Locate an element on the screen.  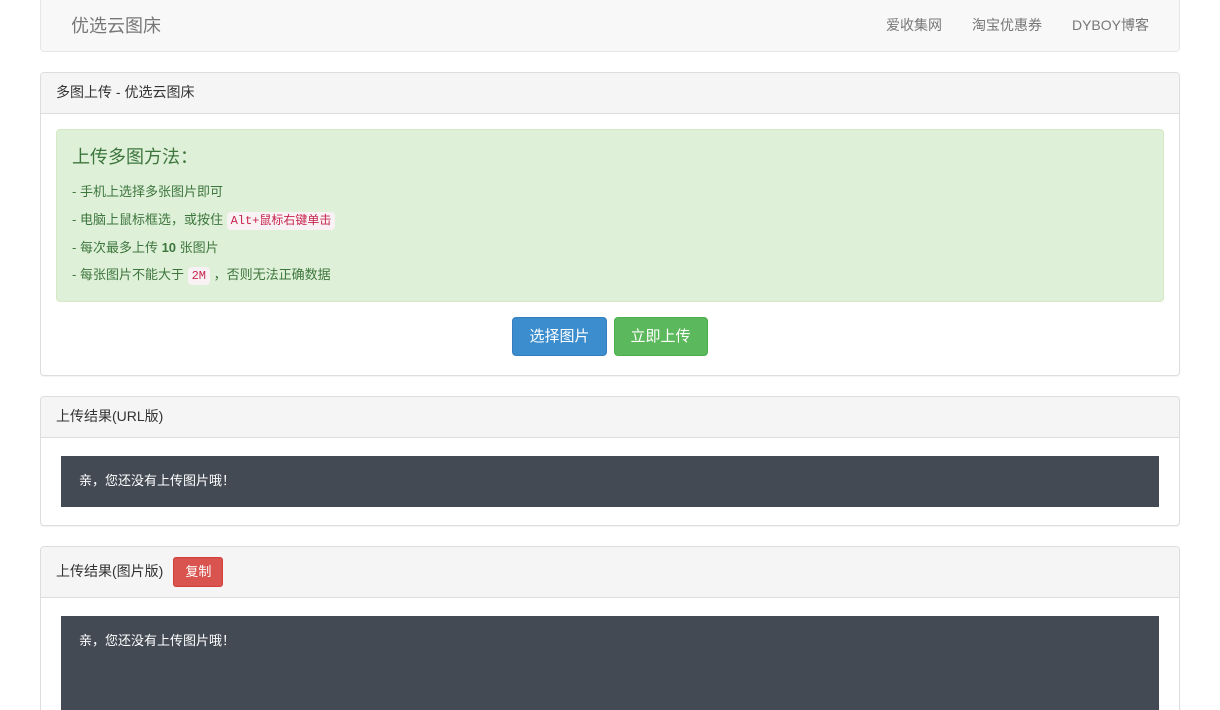
alert-line-4: - 每张图片不能大于 2M ，否则无法正确数据 is located at coordinates (610, 275).